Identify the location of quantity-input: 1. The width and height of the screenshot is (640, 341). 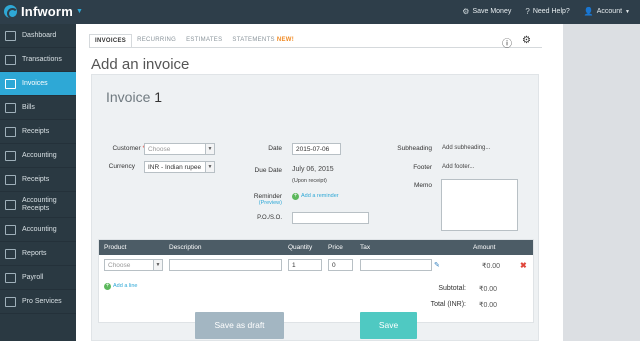
(305, 265).